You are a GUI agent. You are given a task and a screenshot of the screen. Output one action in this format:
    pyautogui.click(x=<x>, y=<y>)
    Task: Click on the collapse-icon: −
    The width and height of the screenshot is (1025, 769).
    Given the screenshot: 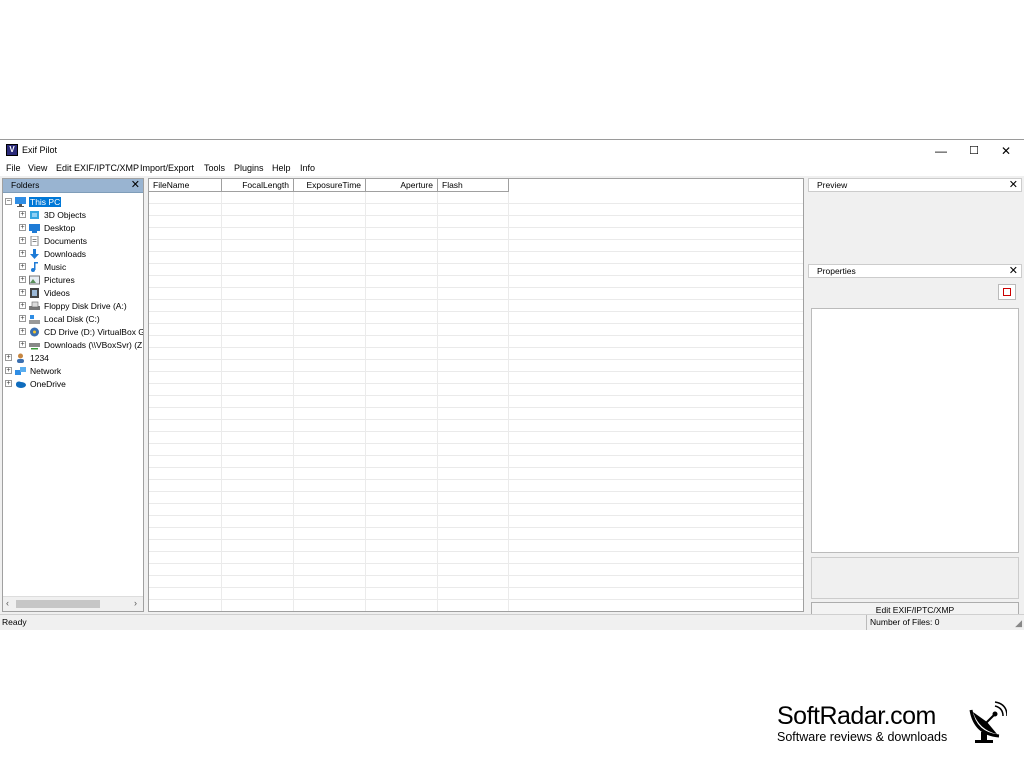 What is the action you would take?
    pyautogui.click(x=8, y=201)
    